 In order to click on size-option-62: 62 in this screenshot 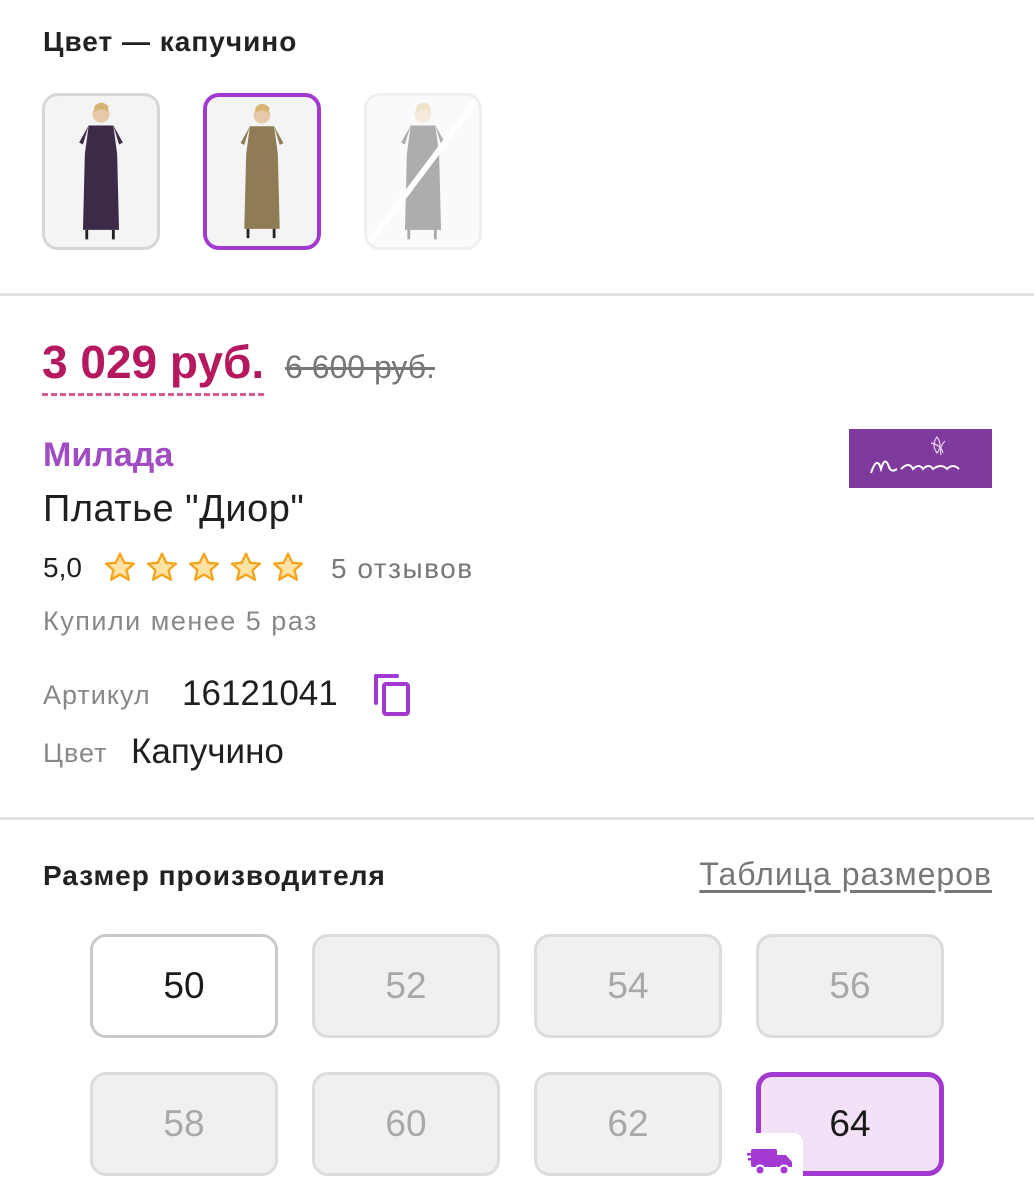, I will do `click(628, 1124)`.